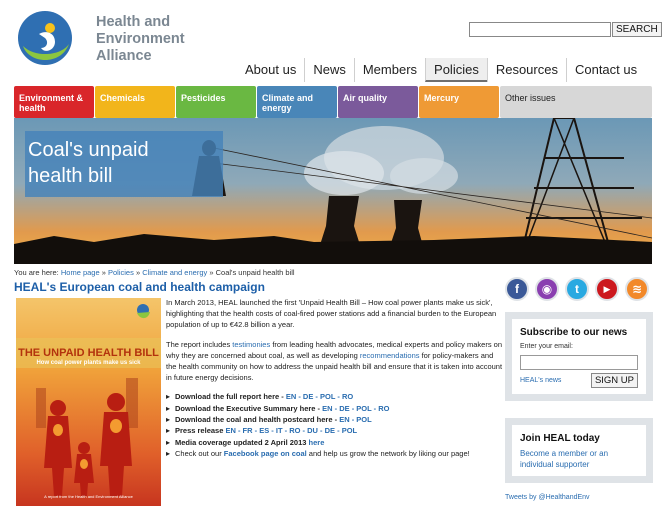  Describe the element at coordinates (265, 453) in the screenshot. I see `facebook-page-link: Facebook page on coal` at that location.